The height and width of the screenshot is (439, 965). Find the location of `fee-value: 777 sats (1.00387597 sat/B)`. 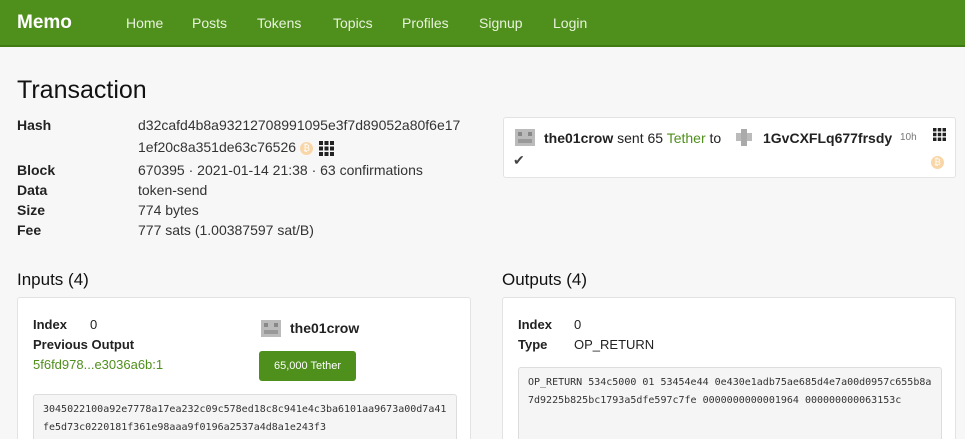

fee-value: 777 sats (1.00387597 sat/B) is located at coordinates (226, 230).